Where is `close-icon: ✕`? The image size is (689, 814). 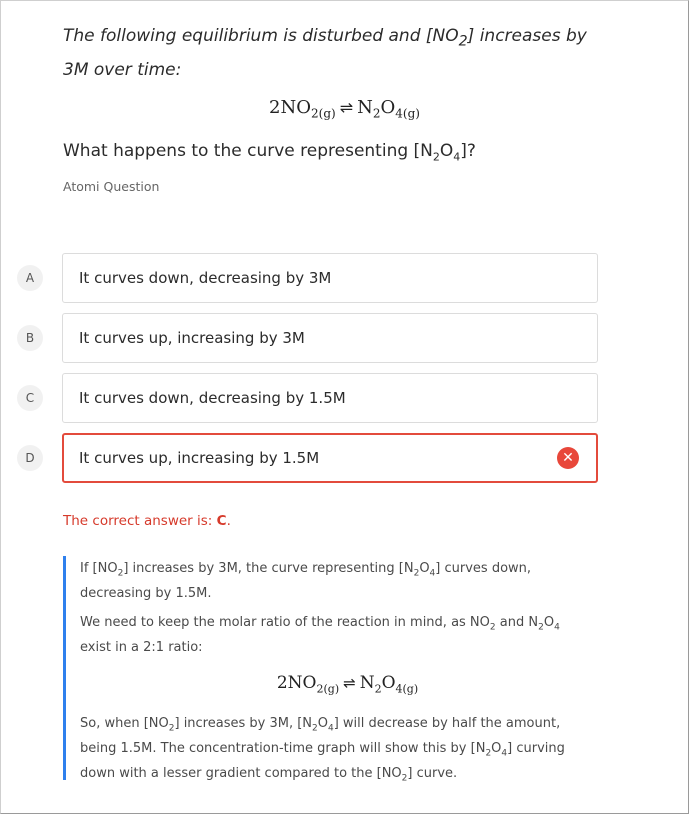 close-icon: ✕ is located at coordinates (568, 458).